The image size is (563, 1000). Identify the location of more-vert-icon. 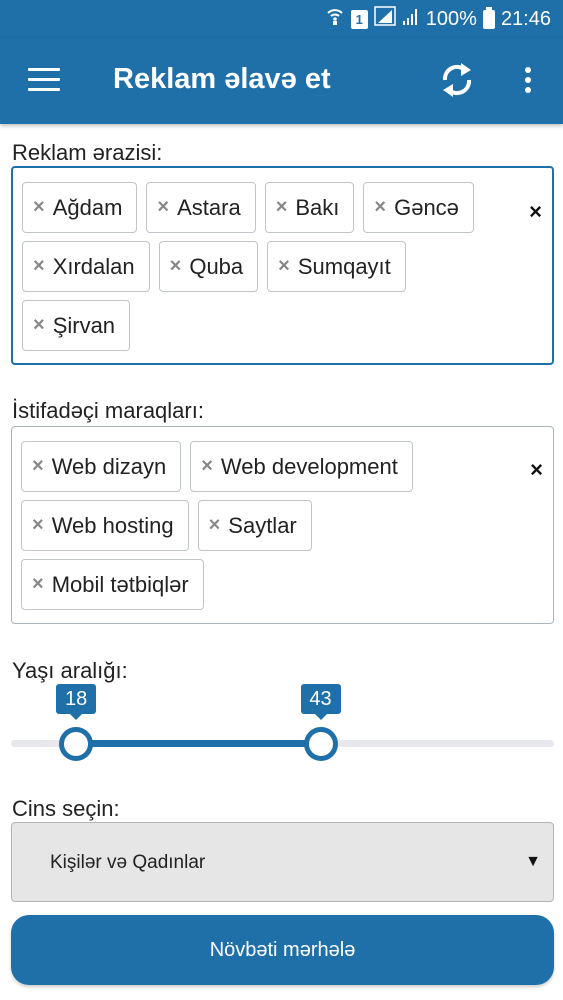
(528, 81).